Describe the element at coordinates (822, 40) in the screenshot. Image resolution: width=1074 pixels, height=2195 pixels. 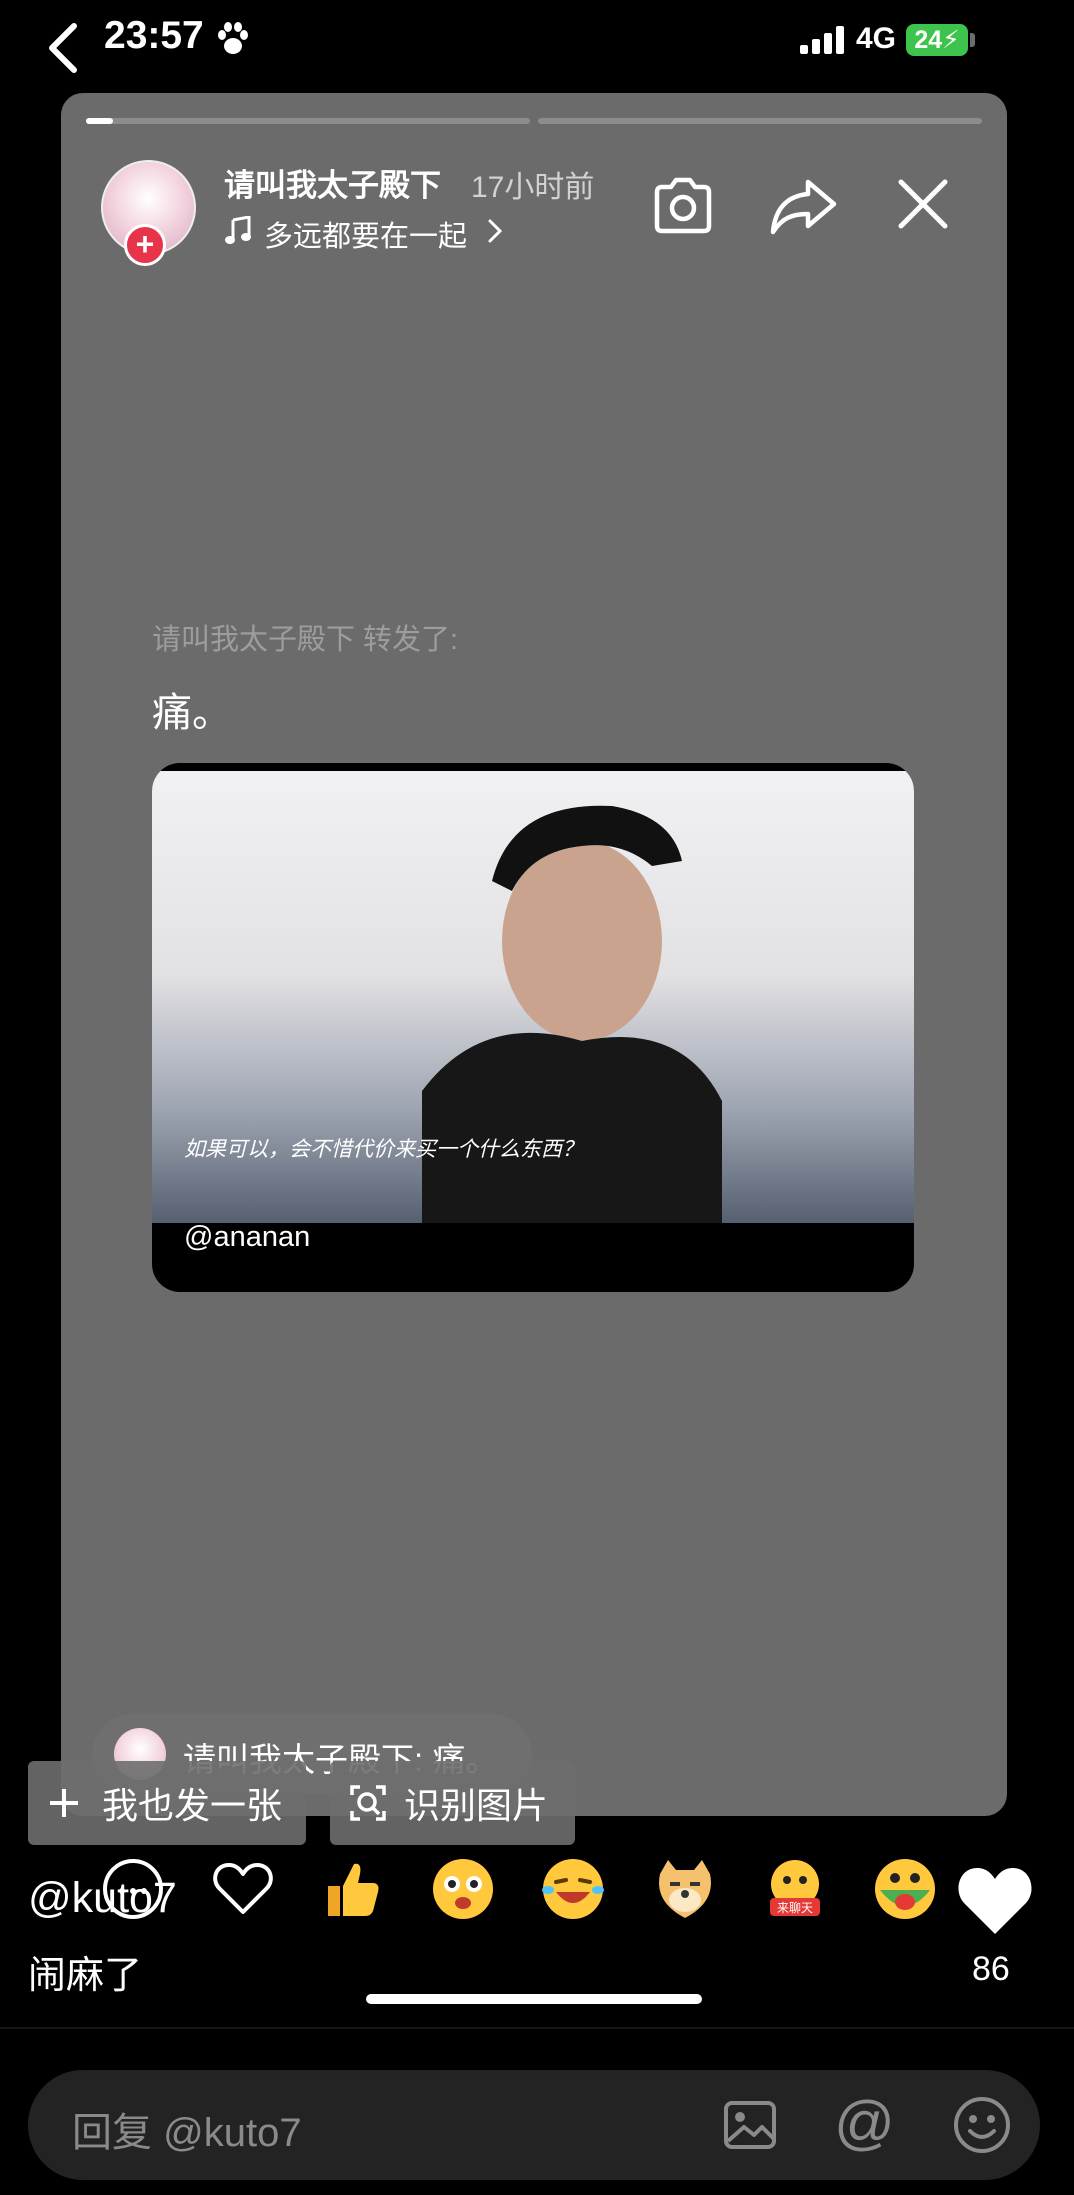
I see `signal-icon` at that location.